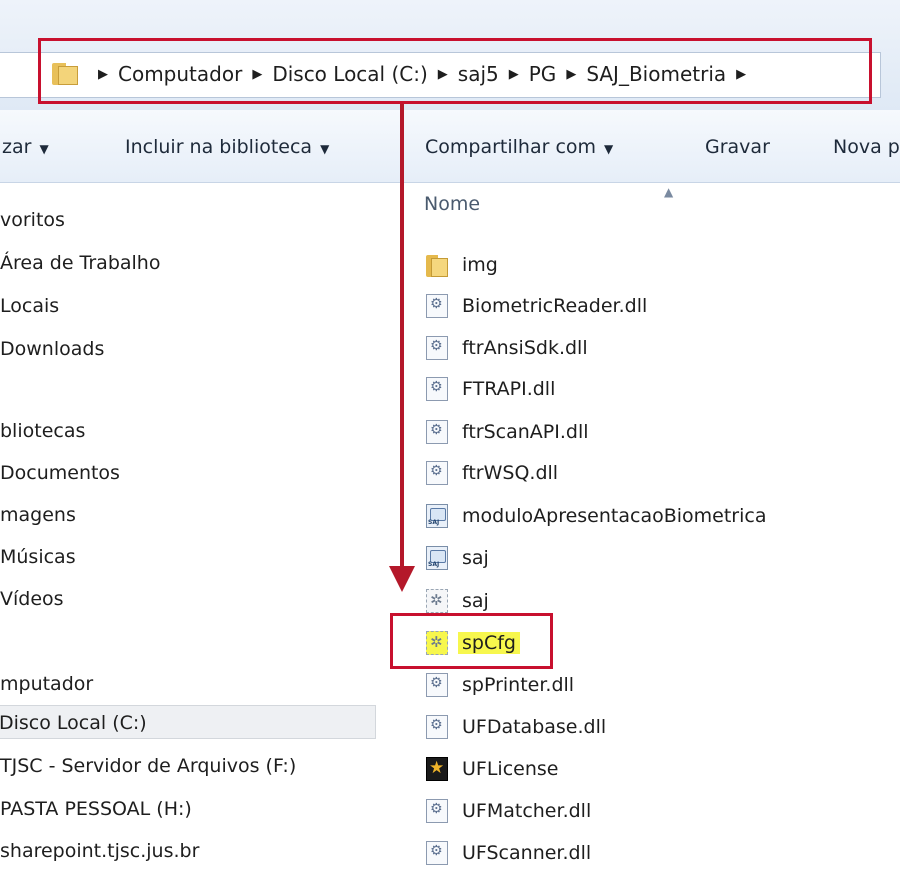 The height and width of the screenshot is (871, 900). What do you see at coordinates (555, 306) in the screenshot?
I see `file-name: BiometricReader.dll` at bounding box center [555, 306].